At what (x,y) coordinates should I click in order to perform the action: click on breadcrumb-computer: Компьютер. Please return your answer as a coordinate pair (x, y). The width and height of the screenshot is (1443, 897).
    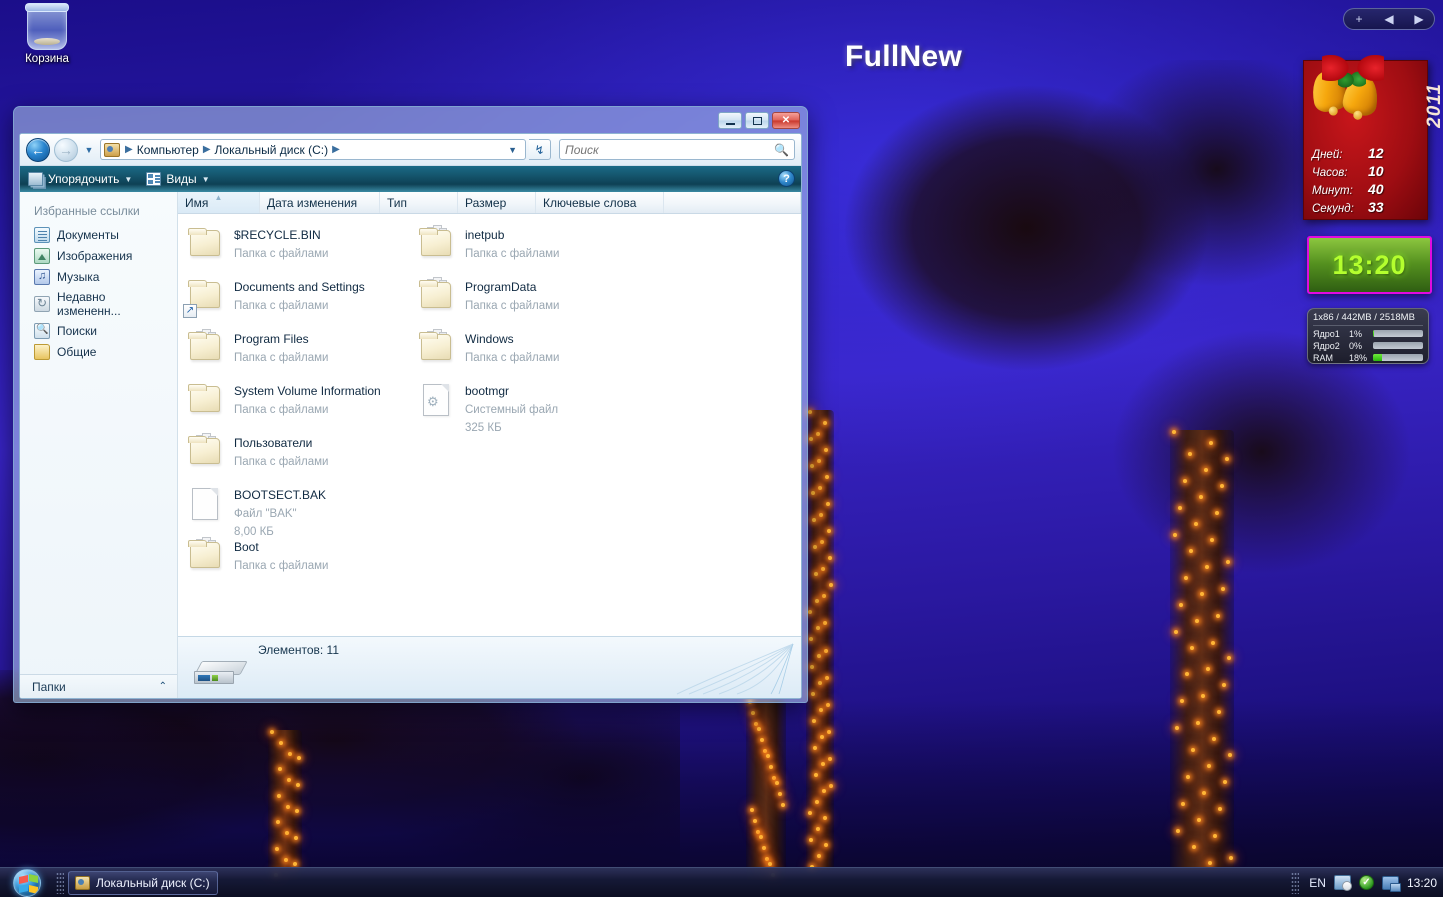
    Looking at the image, I should click on (168, 150).